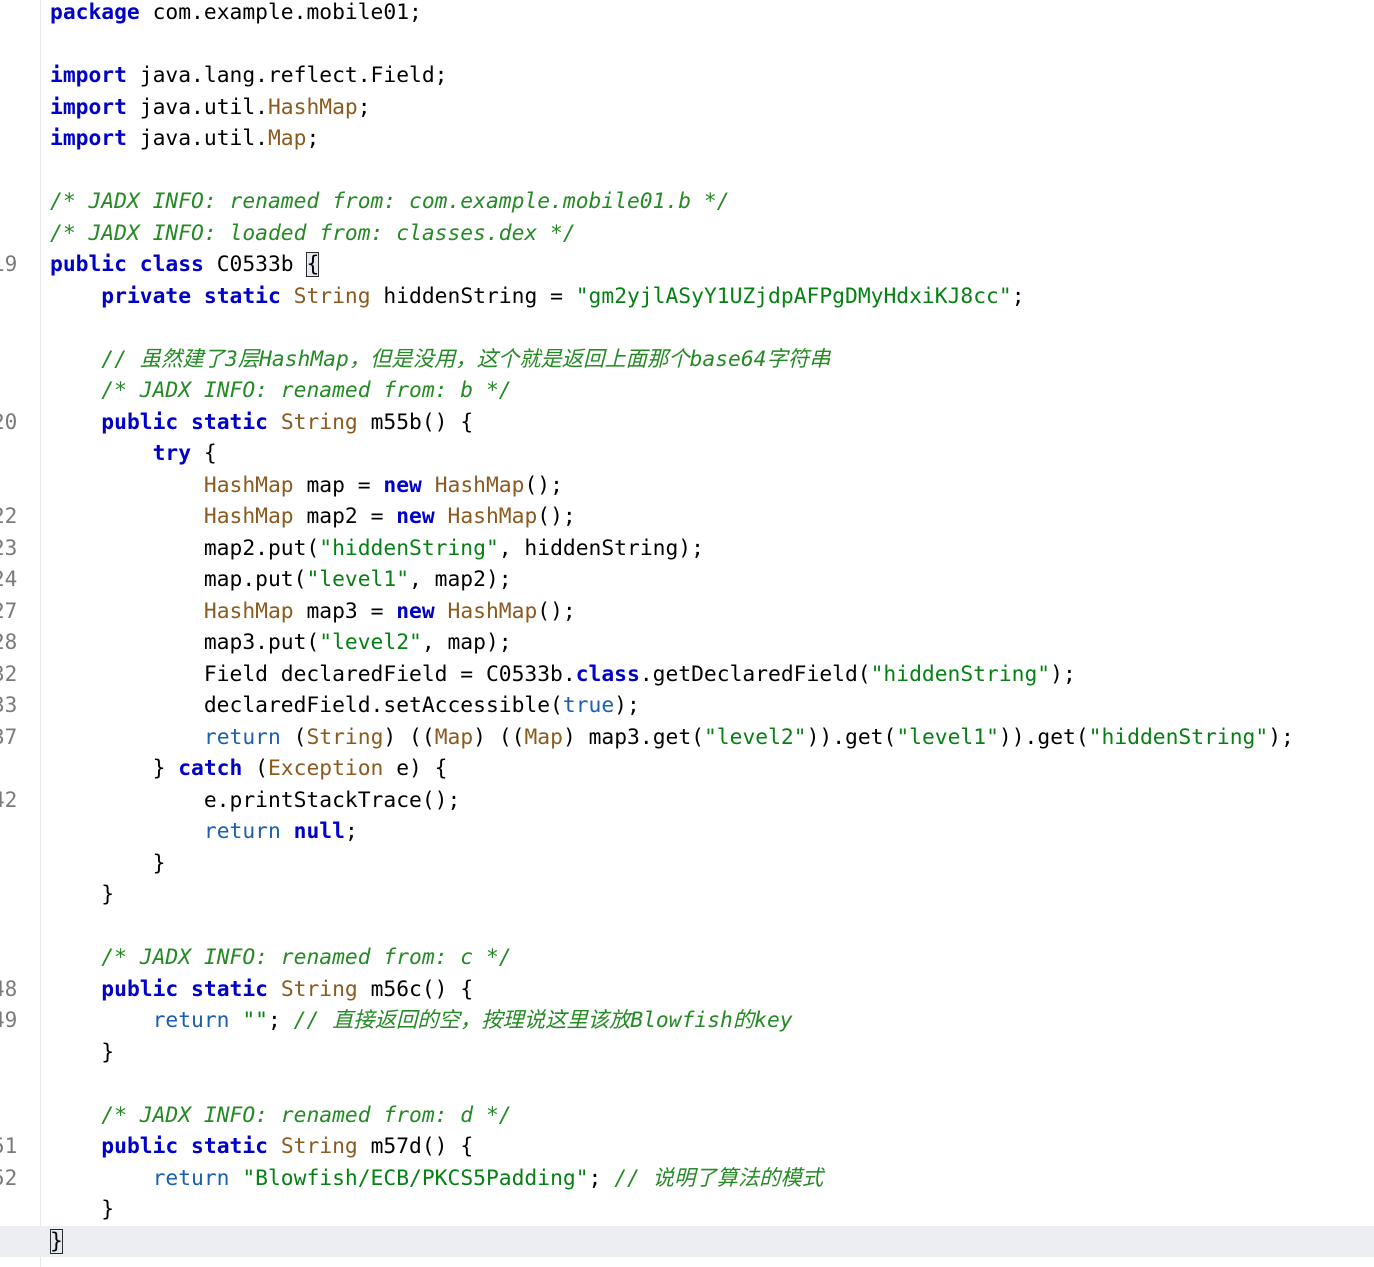 This screenshot has height=1267, width=1374. I want to click on code-text: ();, so click(556, 516).